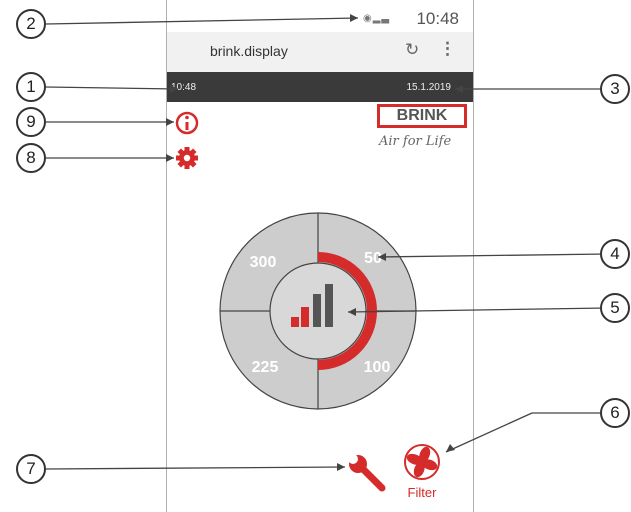 The image size is (631, 512). I want to click on callout-5: 5, so click(615, 308).